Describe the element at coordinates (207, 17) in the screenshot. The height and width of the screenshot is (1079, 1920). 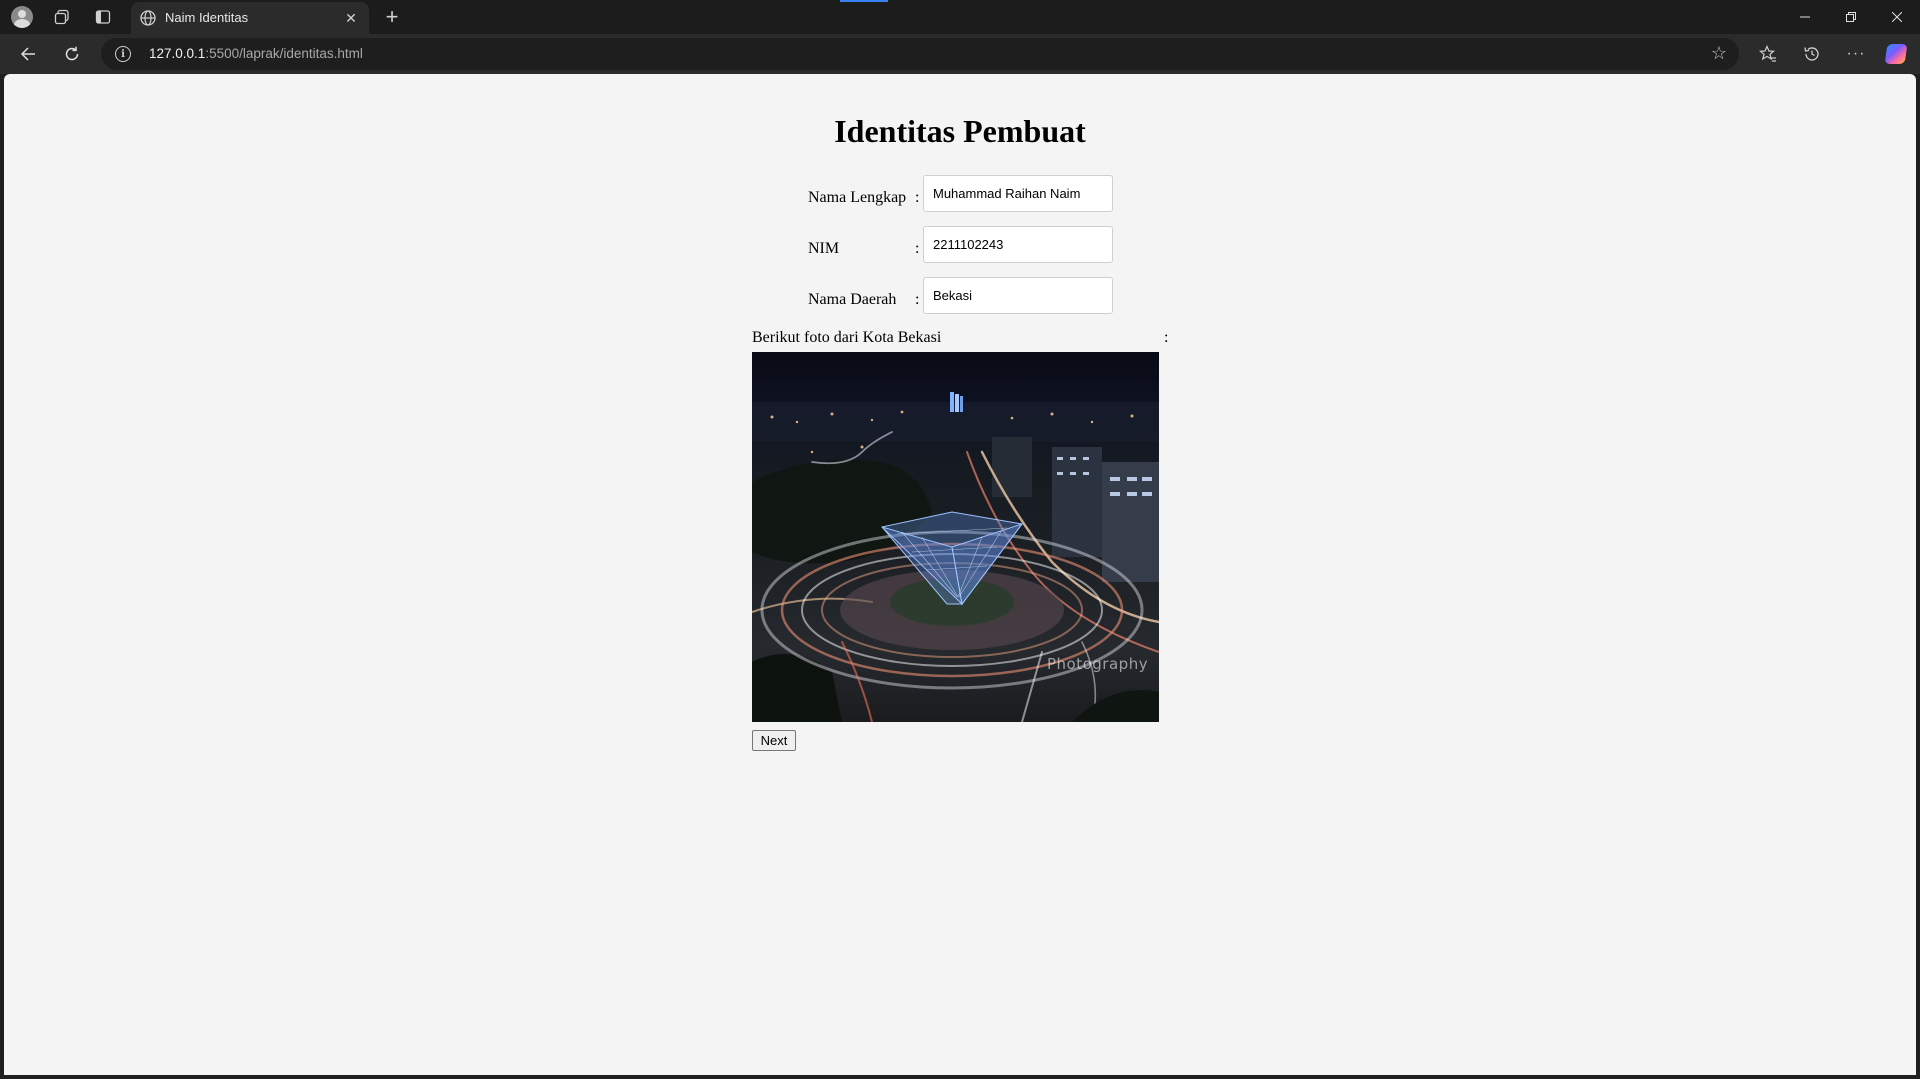
I see `tab-title: Naim Identitas` at that location.